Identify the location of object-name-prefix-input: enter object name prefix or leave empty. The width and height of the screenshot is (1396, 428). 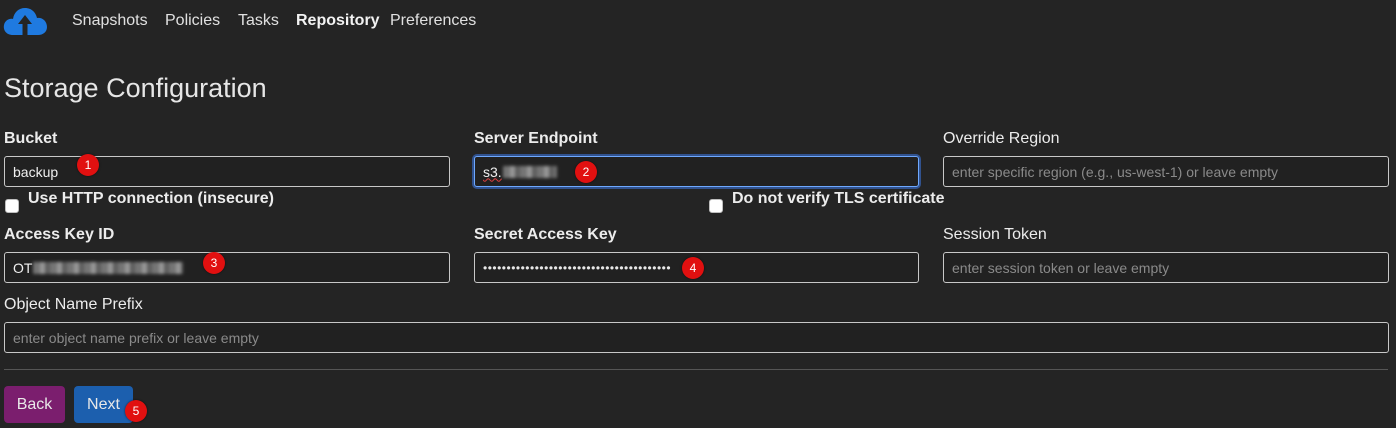
(696, 337).